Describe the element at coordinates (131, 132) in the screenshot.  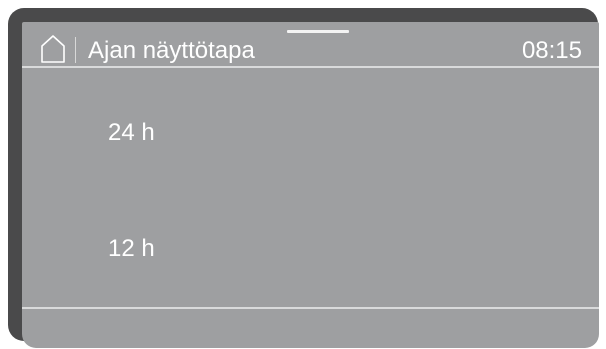
I see `option-label: 24 h` at that location.